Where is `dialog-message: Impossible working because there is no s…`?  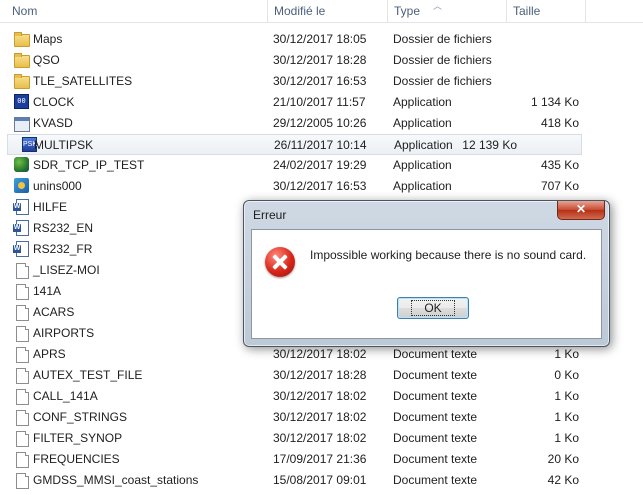
dialog-message: Impossible working because there is no s… is located at coordinates (448, 255).